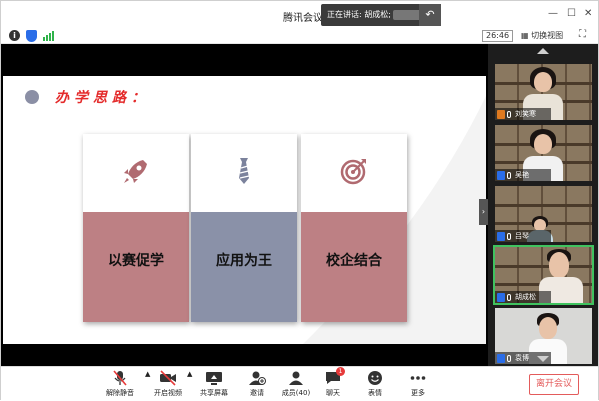  Describe the element at coordinates (354, 228) in the screenshot. I see `card-enterprise: 校企结合` at that location.